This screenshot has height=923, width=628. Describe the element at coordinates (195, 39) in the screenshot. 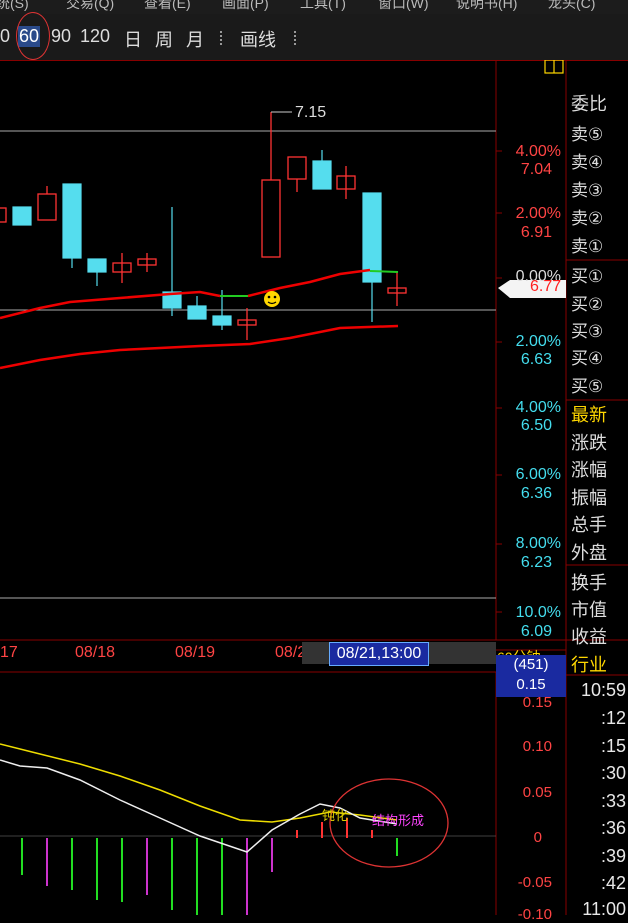

I see `period-month: 月` at that location.